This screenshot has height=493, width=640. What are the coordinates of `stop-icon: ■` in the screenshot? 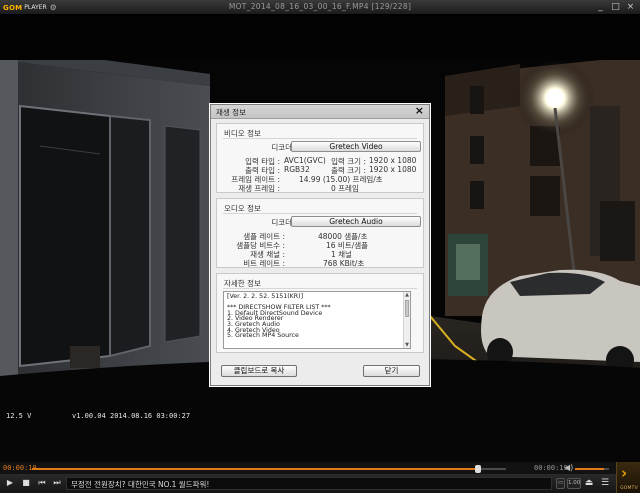 It's located at (26, 483).